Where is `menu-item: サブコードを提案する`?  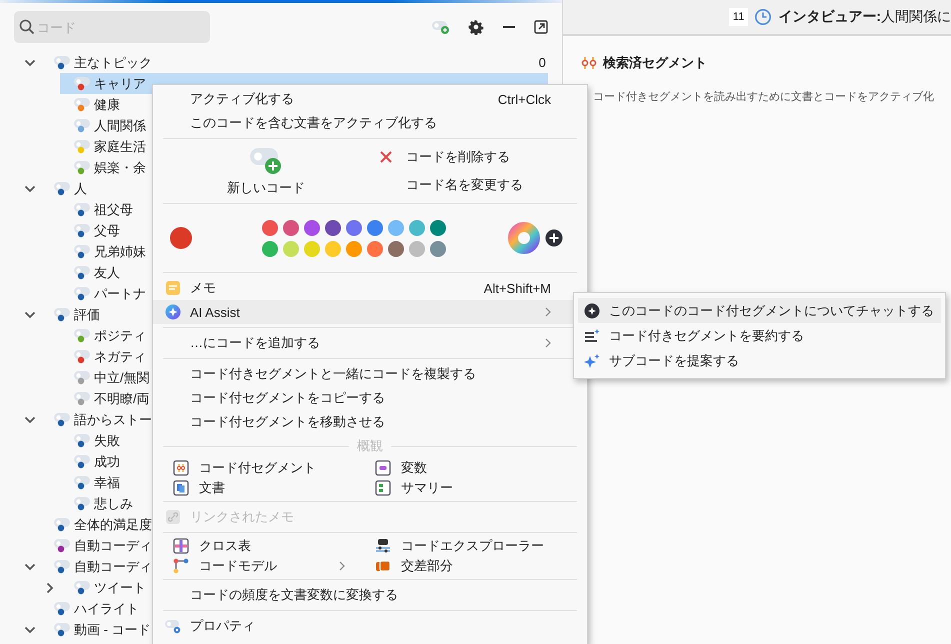
menu-item: サブコードを提案する is located at coordinates (759, 360).